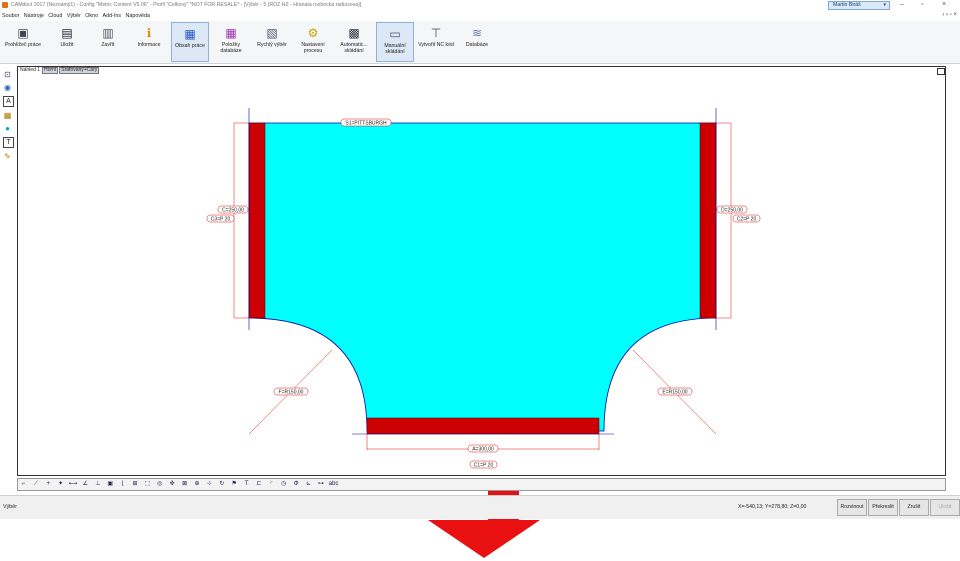  I want to click on menu-cloud: Cloud, so click(55, 16).